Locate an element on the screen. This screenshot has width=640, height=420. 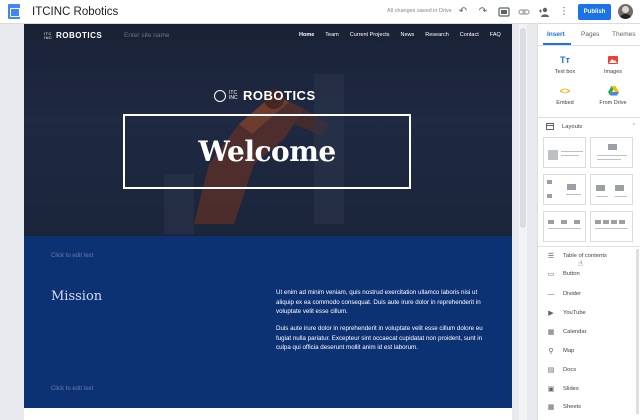
preview-icon is located at coordinates (504, 12).